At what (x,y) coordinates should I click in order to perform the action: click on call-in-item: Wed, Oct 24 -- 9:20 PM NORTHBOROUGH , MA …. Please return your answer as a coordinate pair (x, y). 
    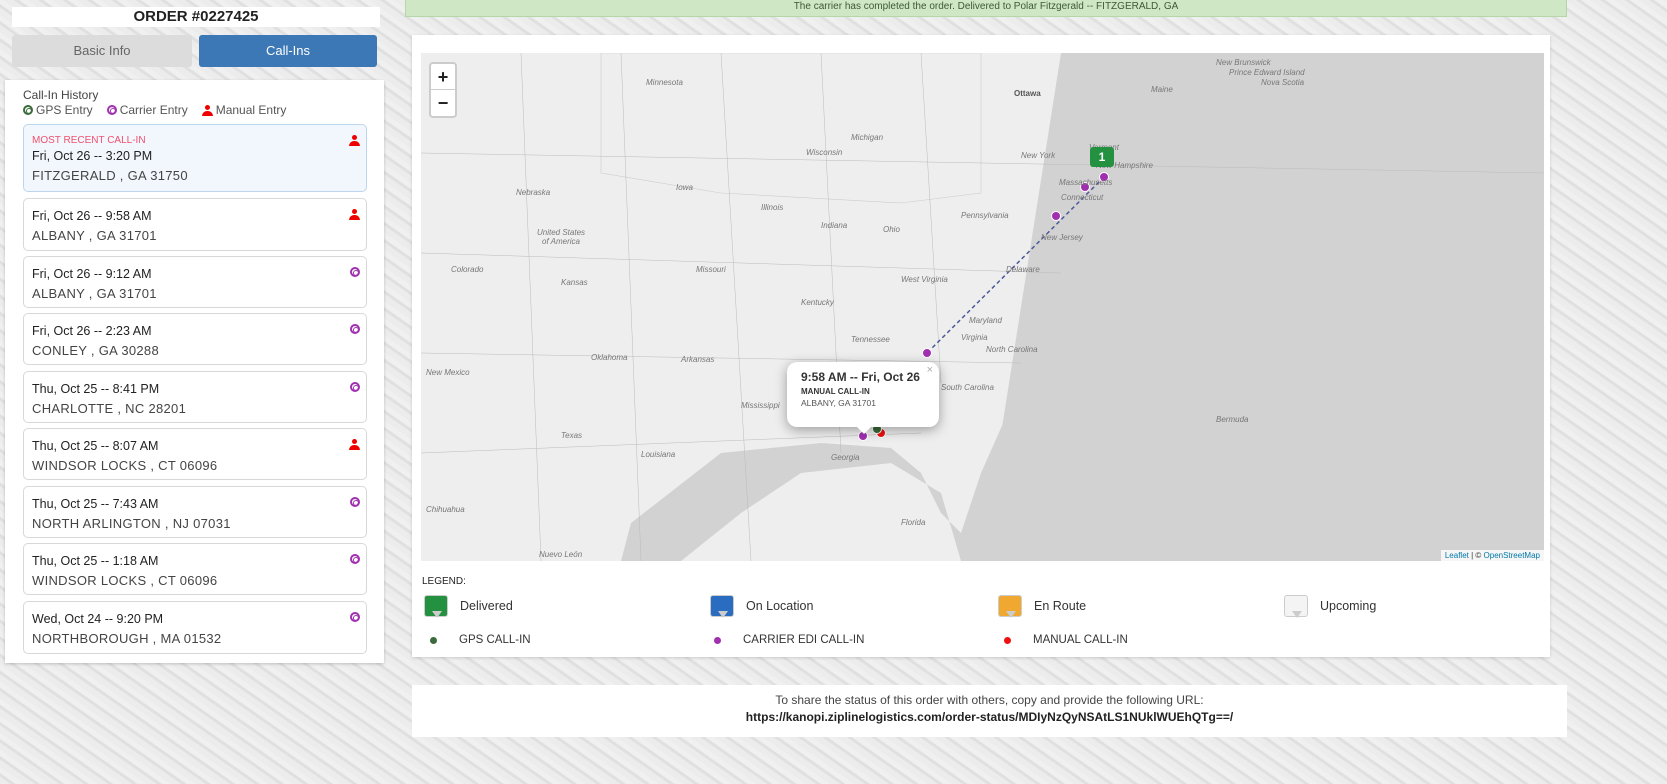
    Looking at the image, I should click on (195, 627).